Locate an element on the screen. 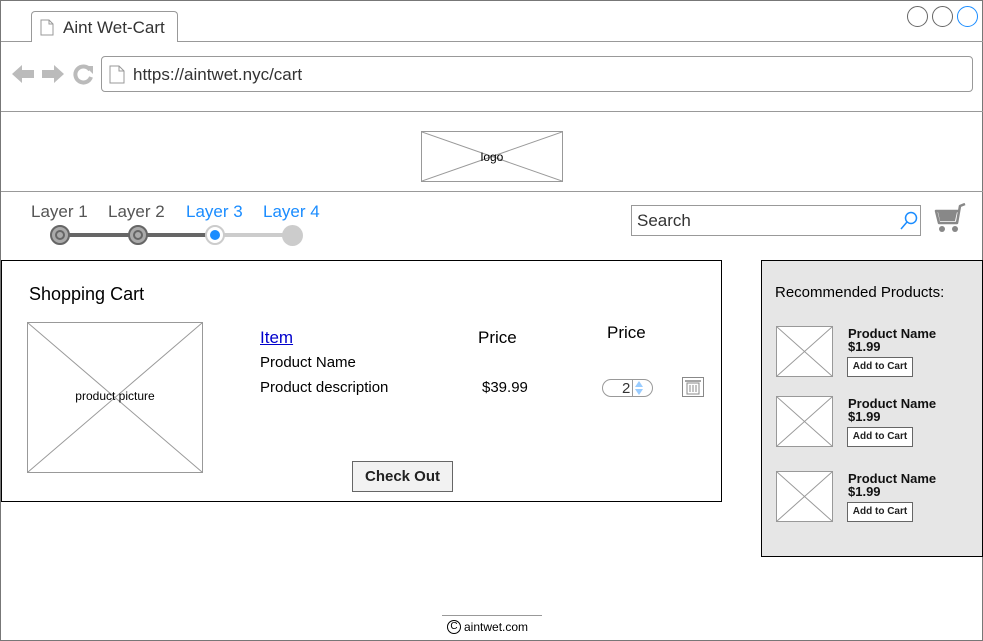 The width and height of the screenshot is (983, 641). product-price: $39.99 is located at coordinates (505, 387).